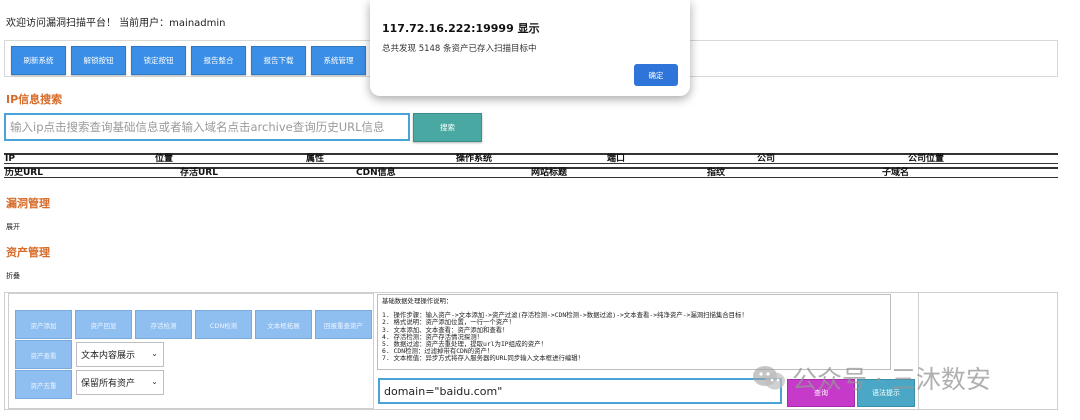  What do you see at coordinates (447, 127) in the screenshot?
I see `search-button: 搜索` at bounding box center [447, 127].